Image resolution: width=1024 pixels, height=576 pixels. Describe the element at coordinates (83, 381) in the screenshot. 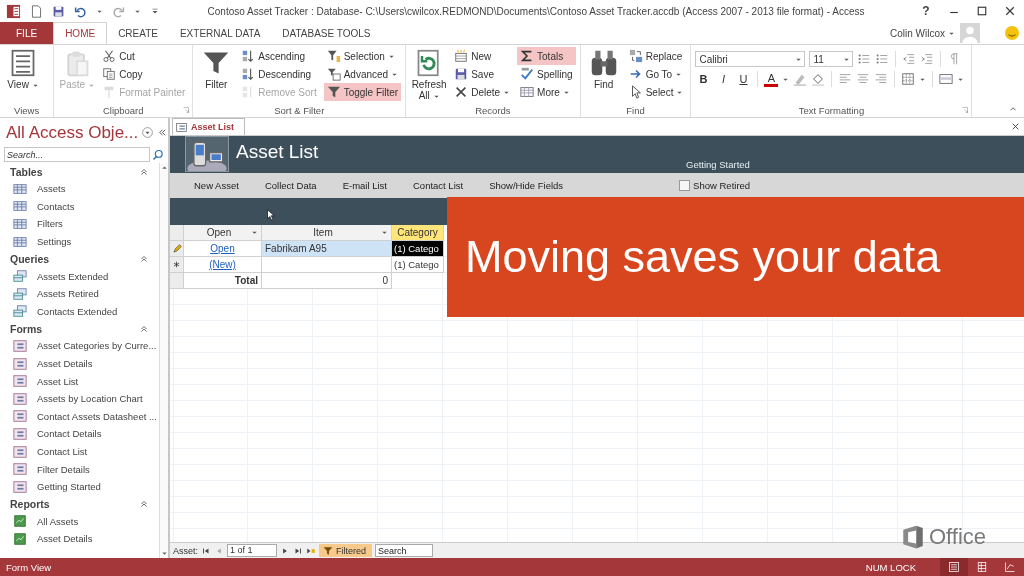

I see `nav-item: Asset List` at that location.